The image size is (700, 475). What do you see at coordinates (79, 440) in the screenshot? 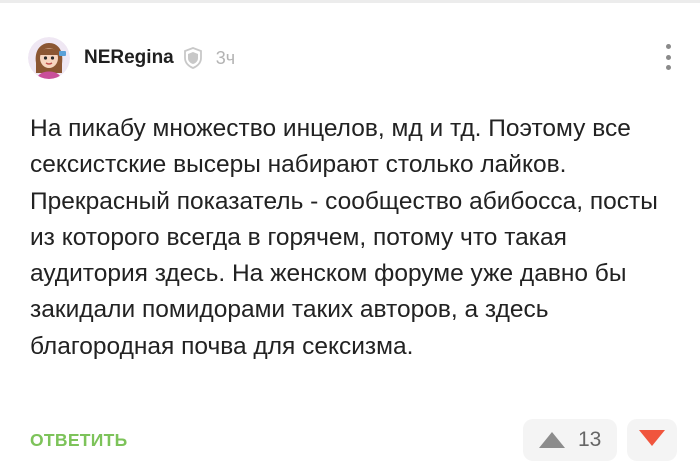
I see `reply-button: ОТВЕТИТЬ` at bounding box center [79, 440].